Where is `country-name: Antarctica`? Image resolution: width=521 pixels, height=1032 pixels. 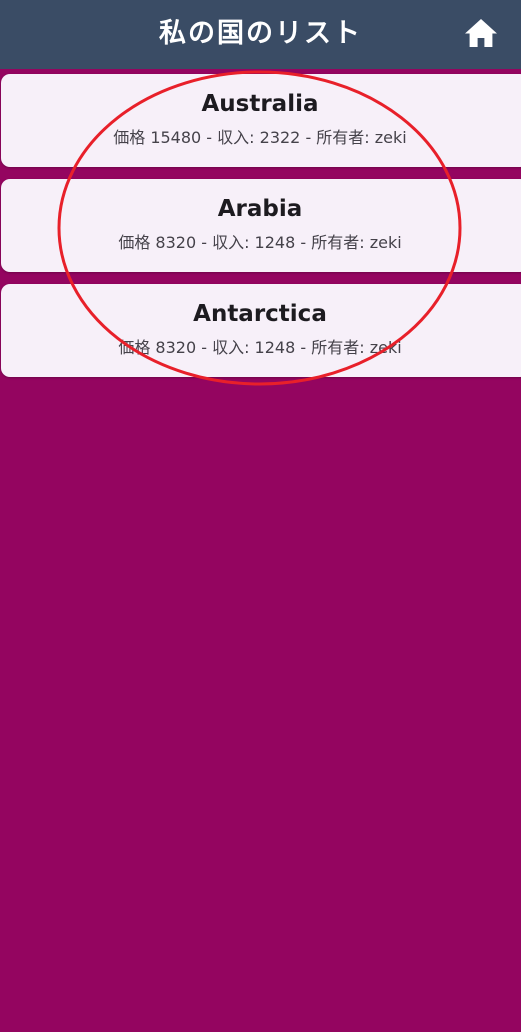
country-name: Antarctica is located at coordinates (260, 314).